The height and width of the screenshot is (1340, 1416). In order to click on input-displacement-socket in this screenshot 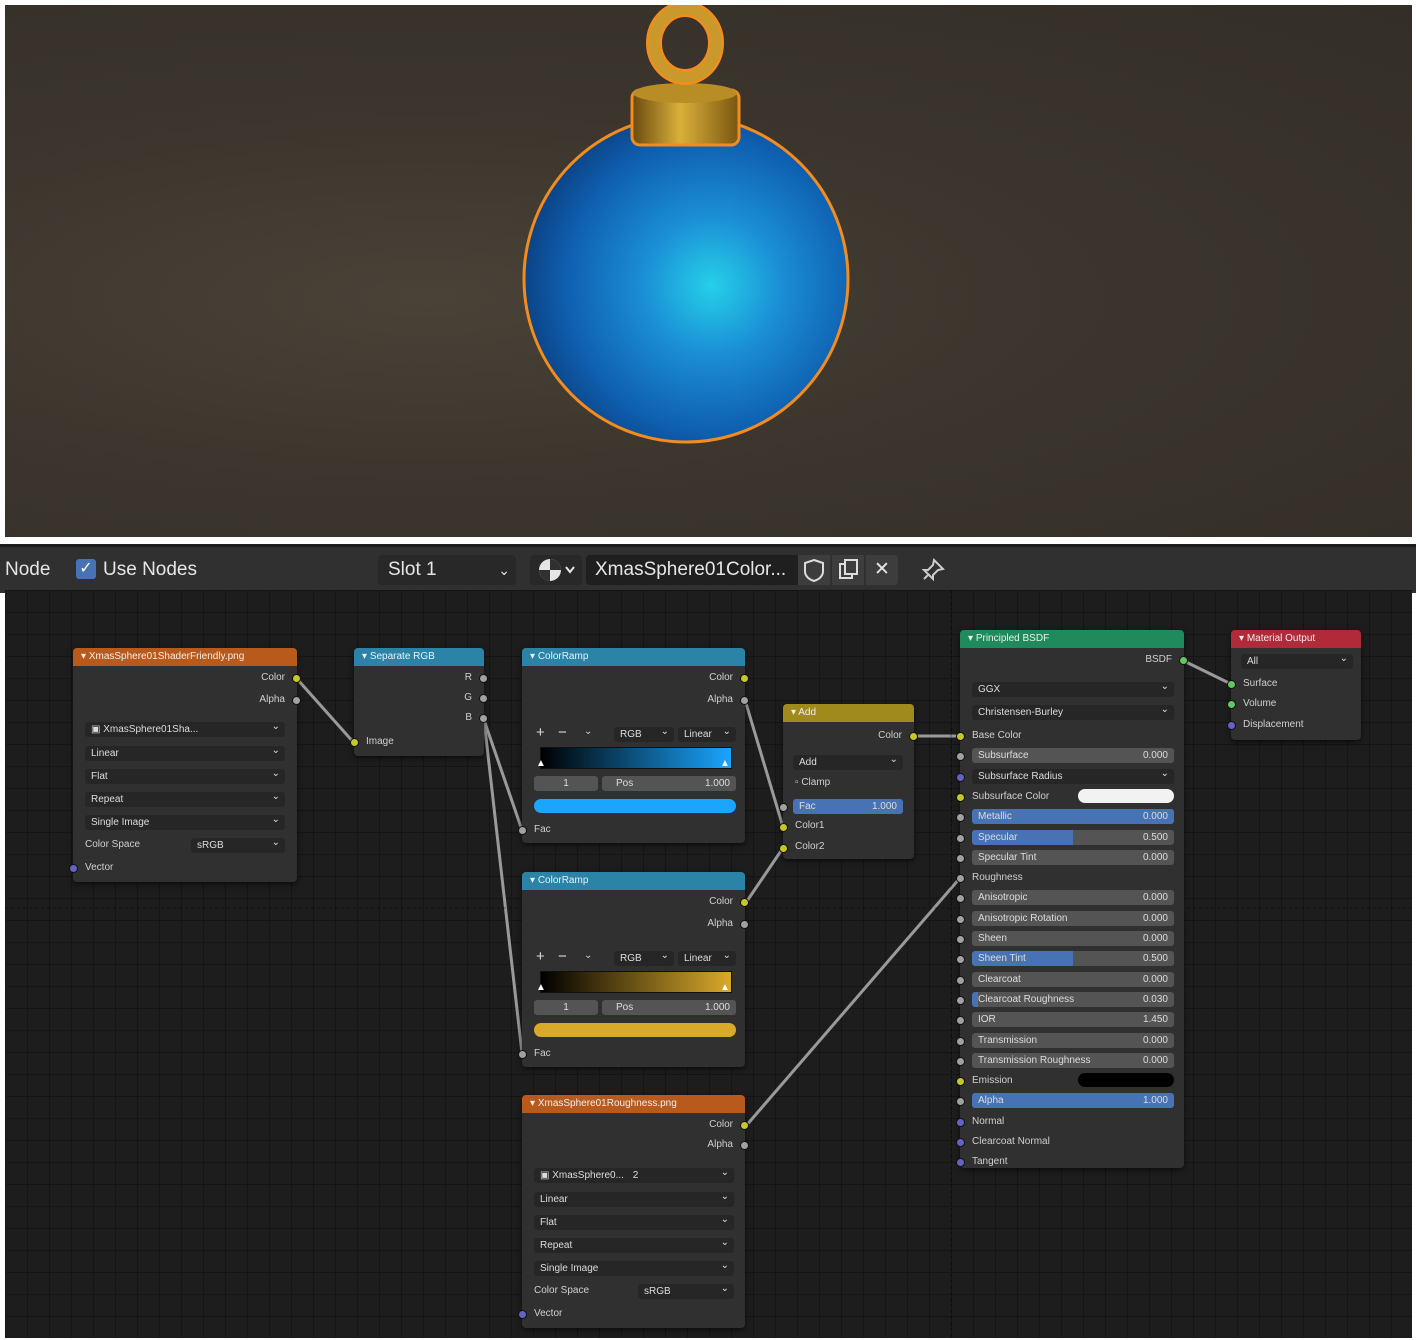, I will do `click(1231, 725)`.